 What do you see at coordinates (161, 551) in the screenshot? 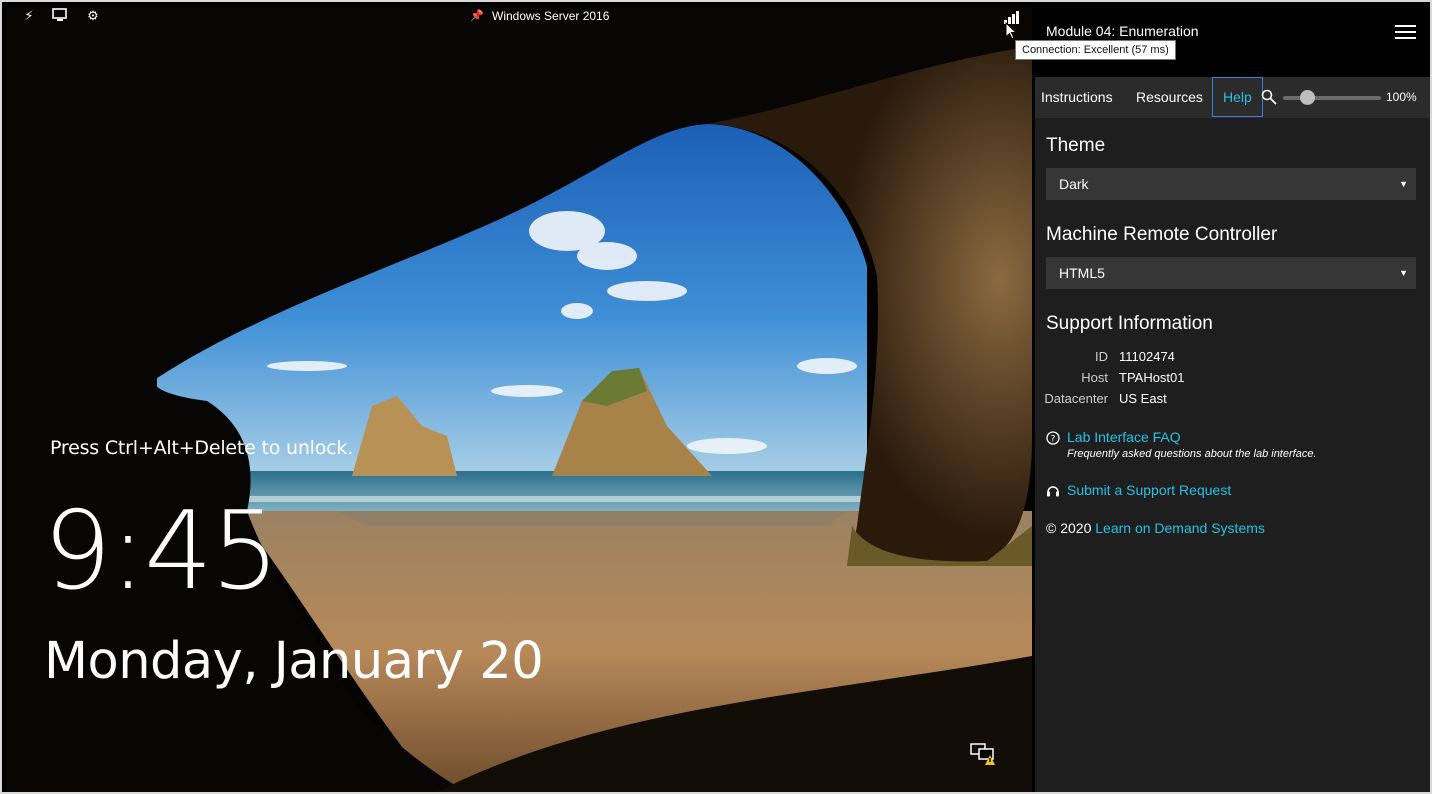
I see `lock-screen-time: 9:45` at bounding box center [161, 551].